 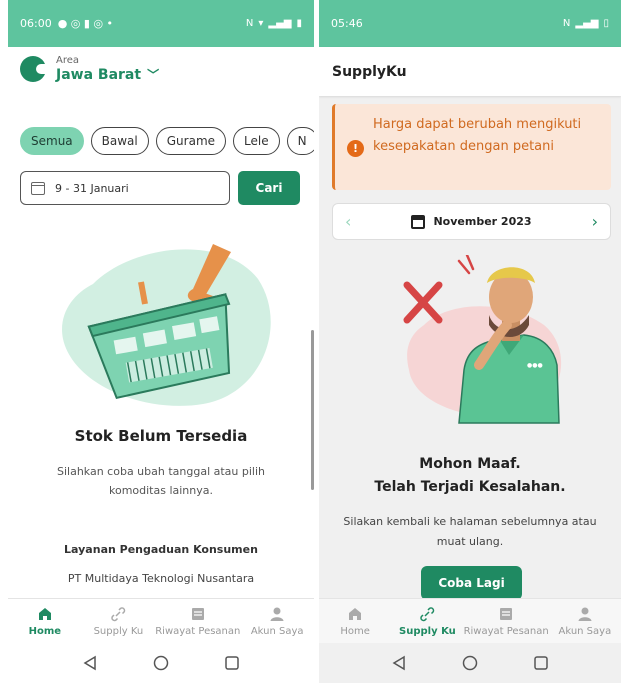 What do you see at coordinates (119, 141) in the screenshot?
I see `chip-bawal: Bawal` at bounding box center [119, 141].